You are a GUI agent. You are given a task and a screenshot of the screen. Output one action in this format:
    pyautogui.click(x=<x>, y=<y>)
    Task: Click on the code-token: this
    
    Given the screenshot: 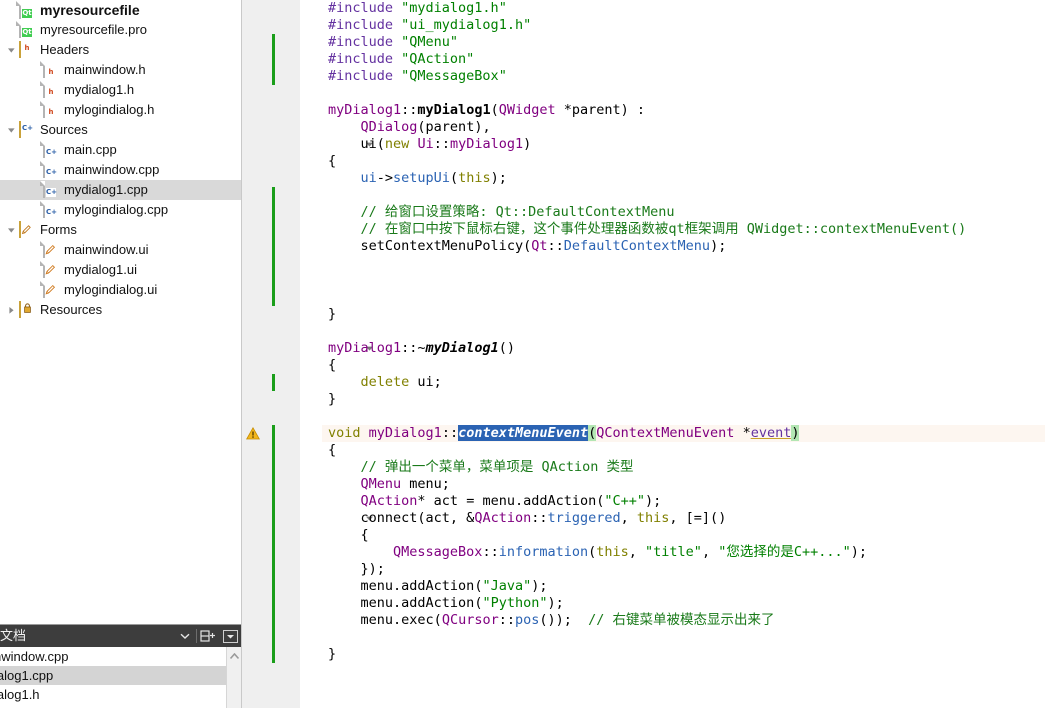 What is the action you would take?
    pyautogui.click(x=612, y=552)
    